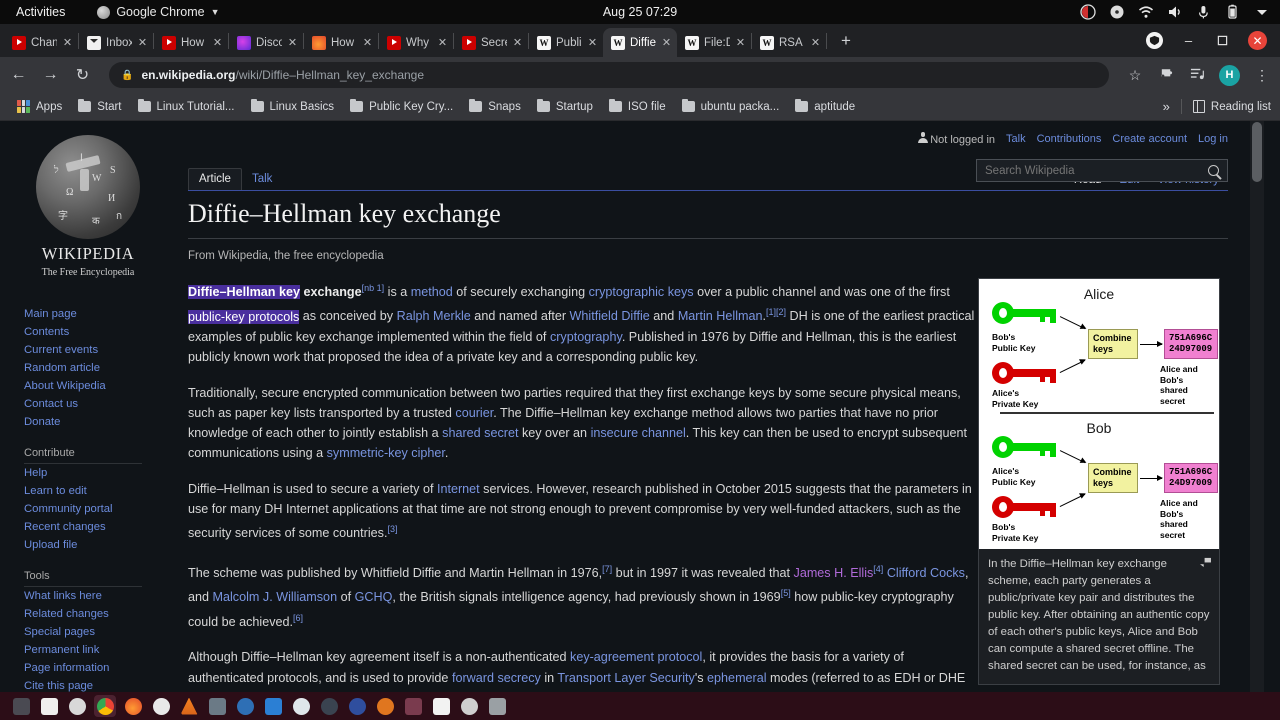 The width and height of the screenshot is (1280, 720). What do you see at coordinates (100, 473) in the screenshot?
I see `sidebar-item-help: Help` at bounding box center [100, 473].